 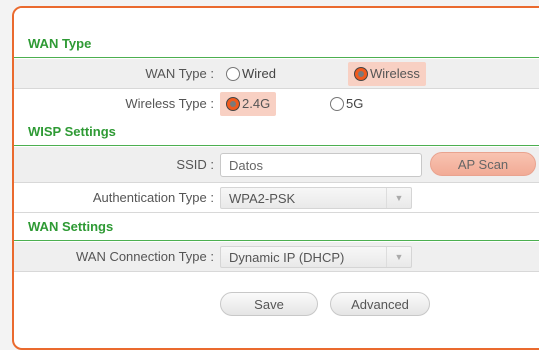 I want to click on wan-connection-select: Dynamic IP (DHCP) ▼, so click(x=316, y=257).